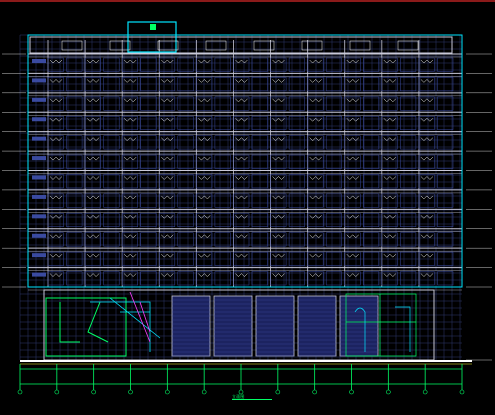  I want to click on core-marker, so click(153, 27).